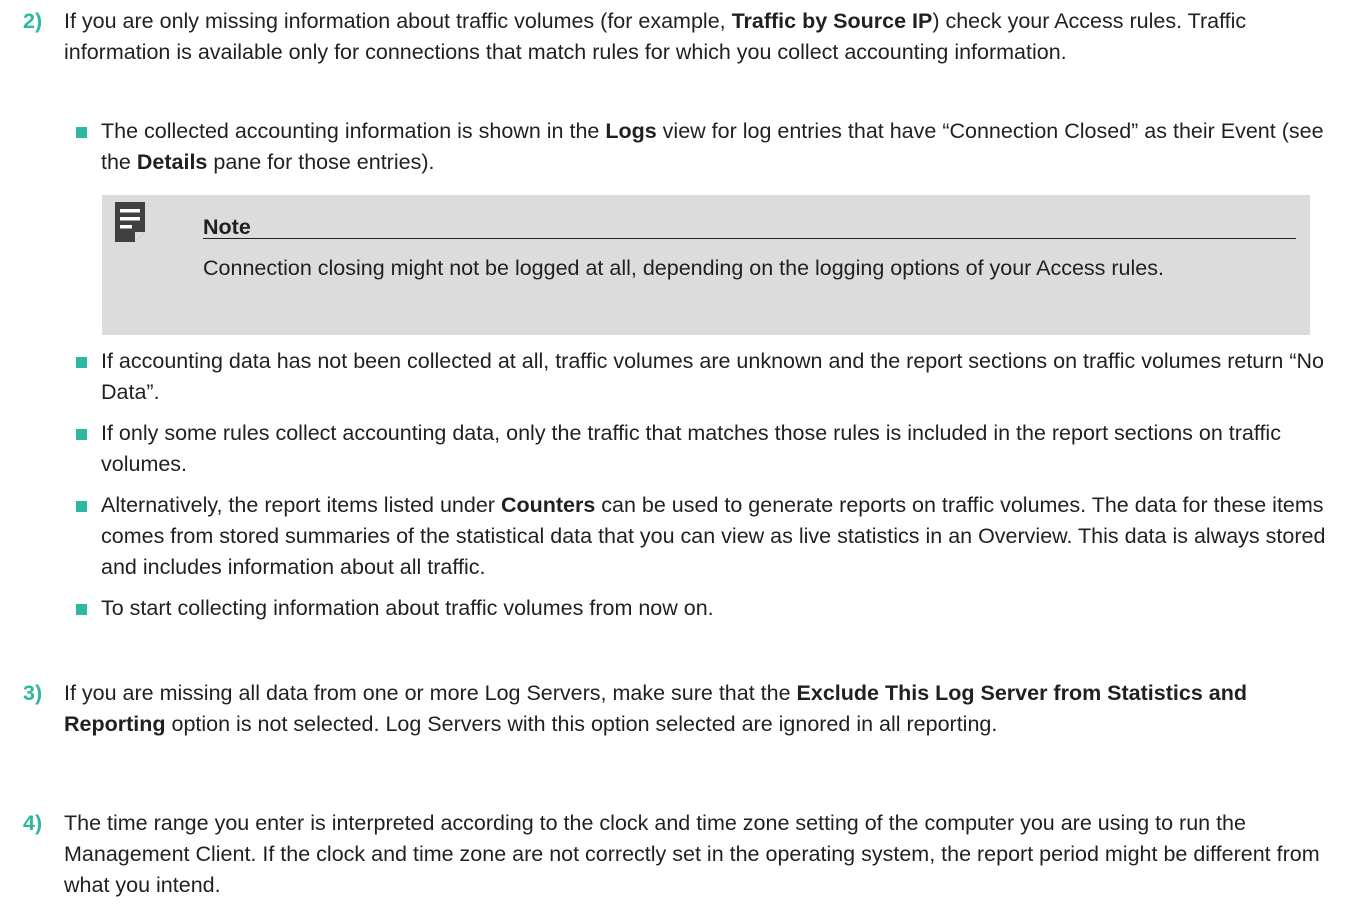 This screenshot has width=1367, height=914. I want to click on bold-term: Details, so click(172, 162).